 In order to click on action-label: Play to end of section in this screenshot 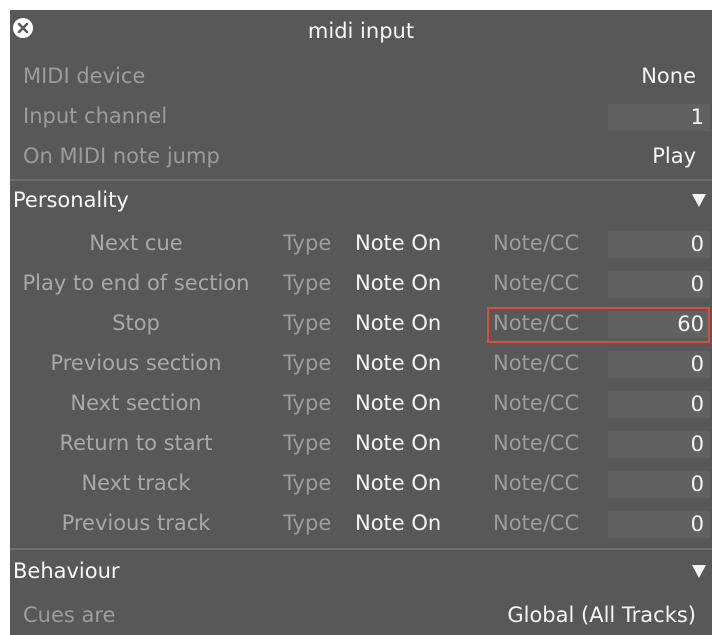, I will do `click(136, 283)`.